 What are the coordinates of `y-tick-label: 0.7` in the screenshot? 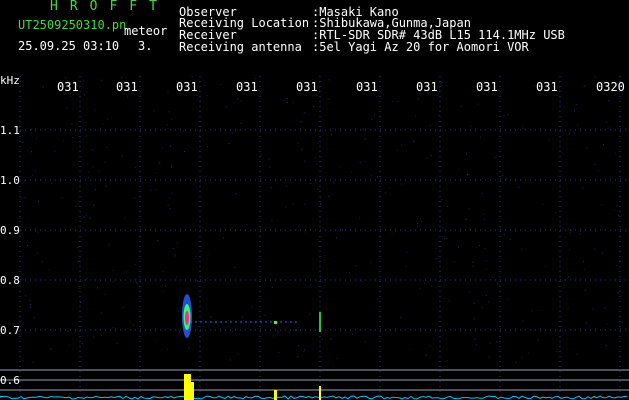 It's located at (10, 330).